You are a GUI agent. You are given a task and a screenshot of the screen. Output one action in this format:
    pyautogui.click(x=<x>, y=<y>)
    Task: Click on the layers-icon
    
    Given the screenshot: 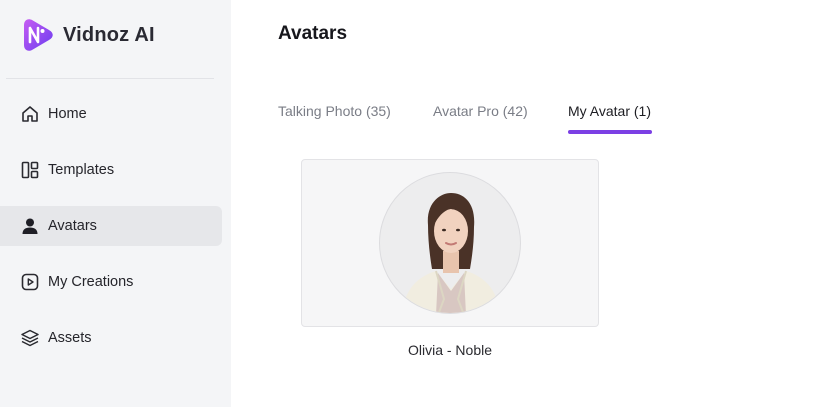 What is the action you would take?
    pyautogui.click(x=30, y=338)
    